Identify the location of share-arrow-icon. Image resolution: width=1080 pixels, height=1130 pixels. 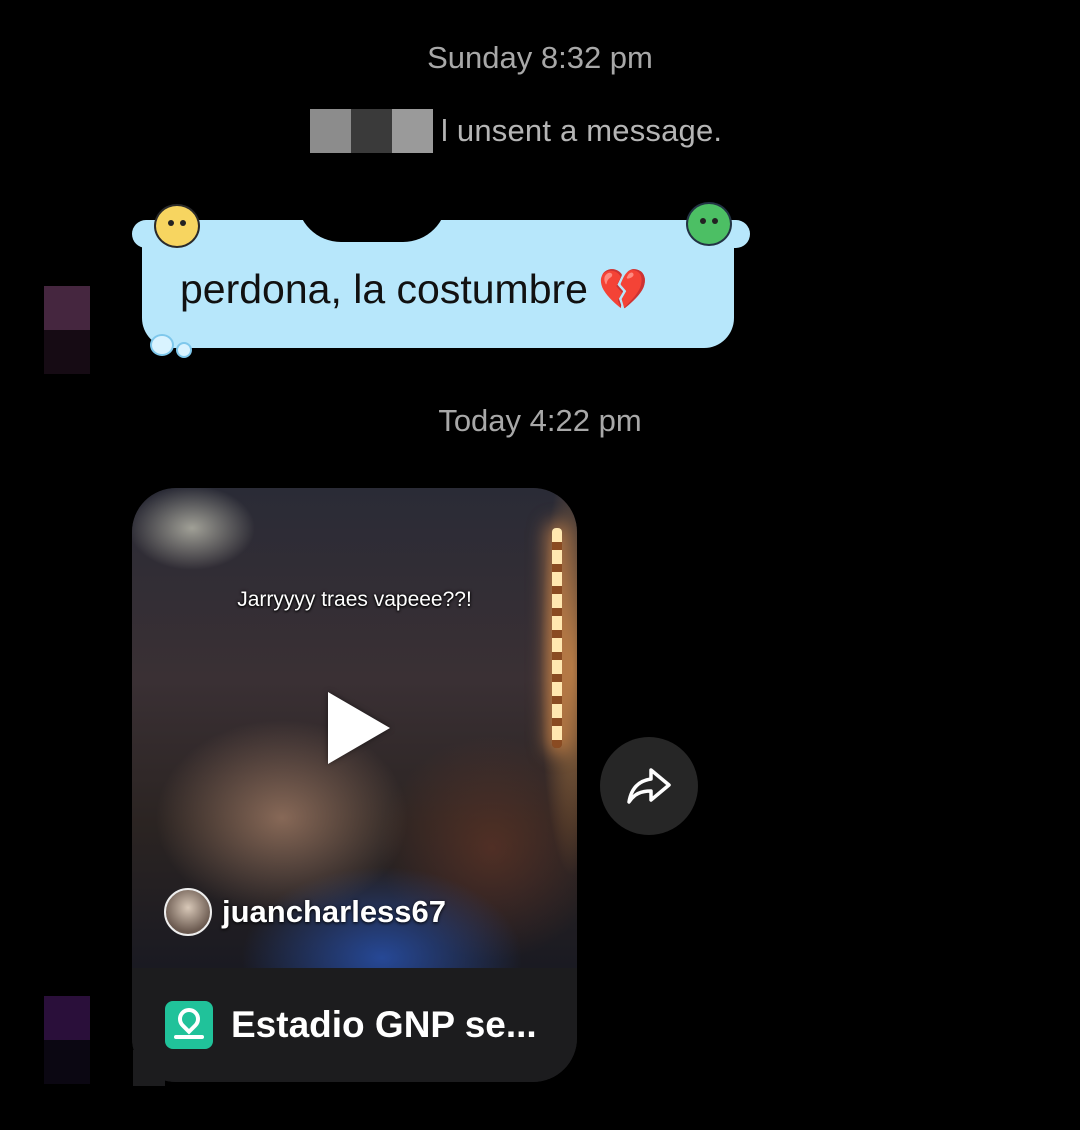
(649, 786).